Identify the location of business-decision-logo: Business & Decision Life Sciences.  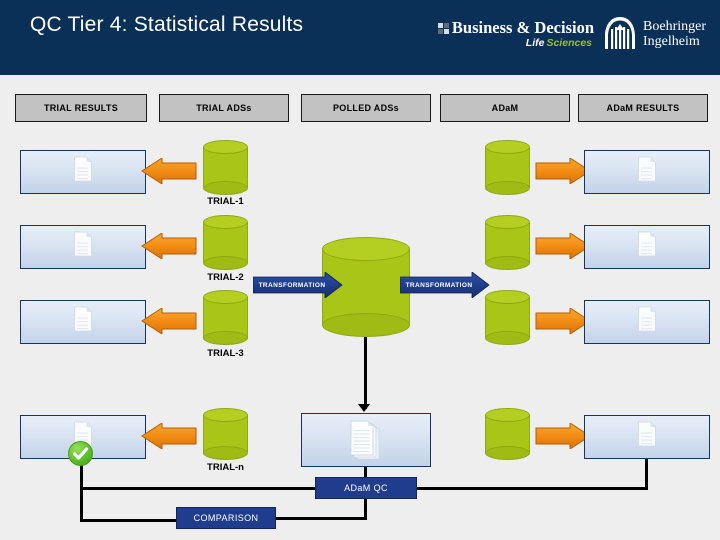
(516, 33).